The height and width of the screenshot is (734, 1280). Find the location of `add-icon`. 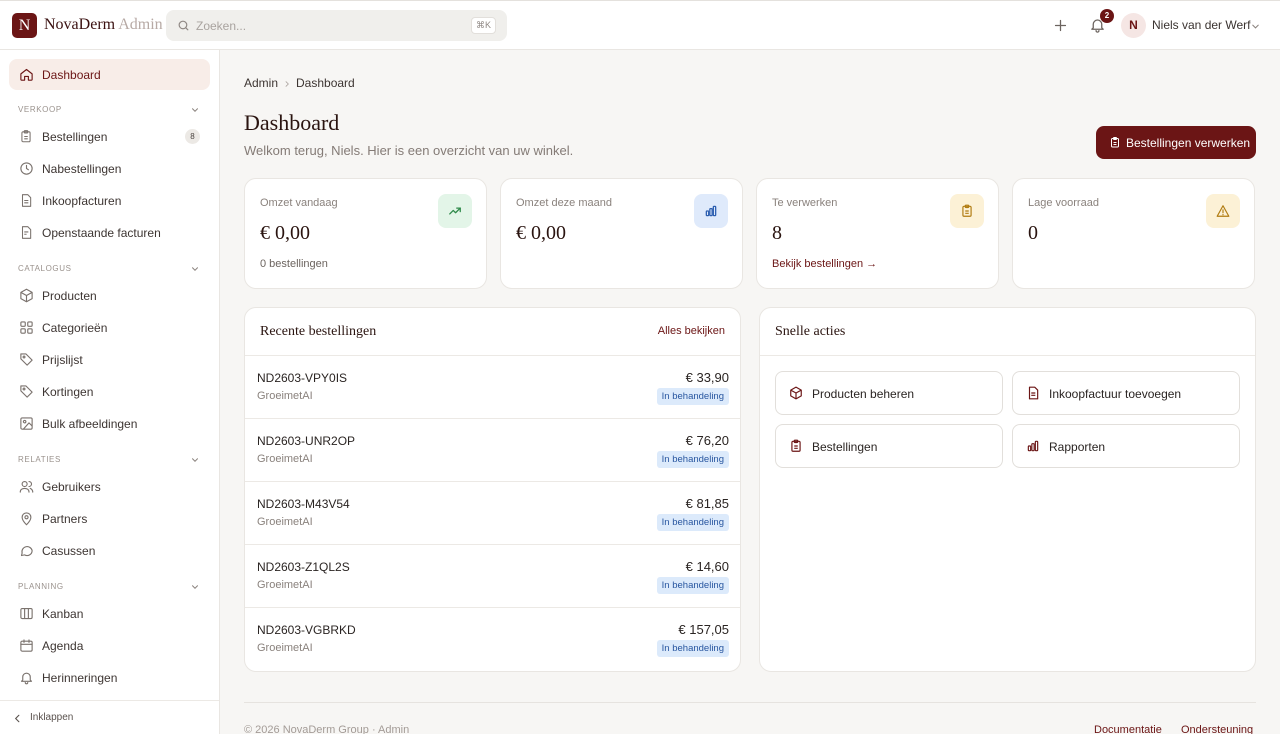

add-icon is located at coordinates (1060, 25).